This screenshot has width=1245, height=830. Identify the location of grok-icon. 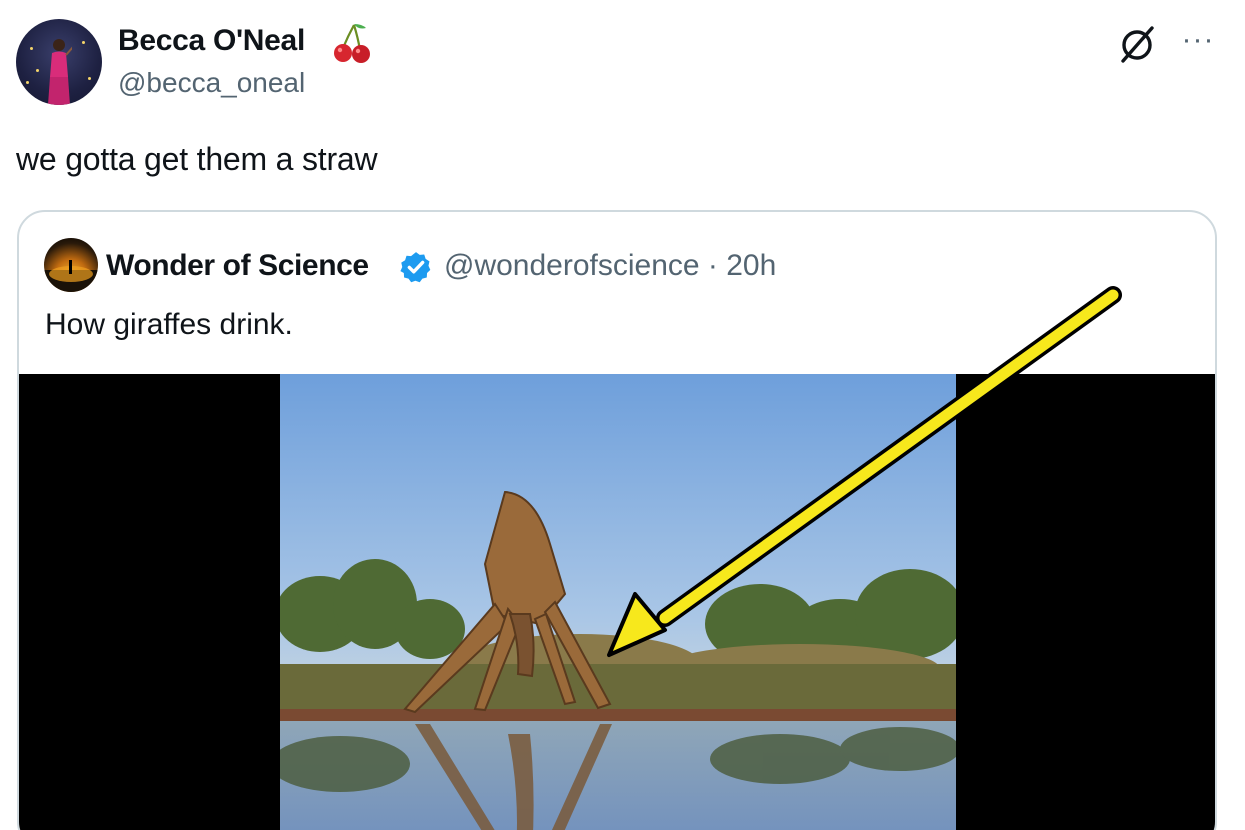
(1138, 44).